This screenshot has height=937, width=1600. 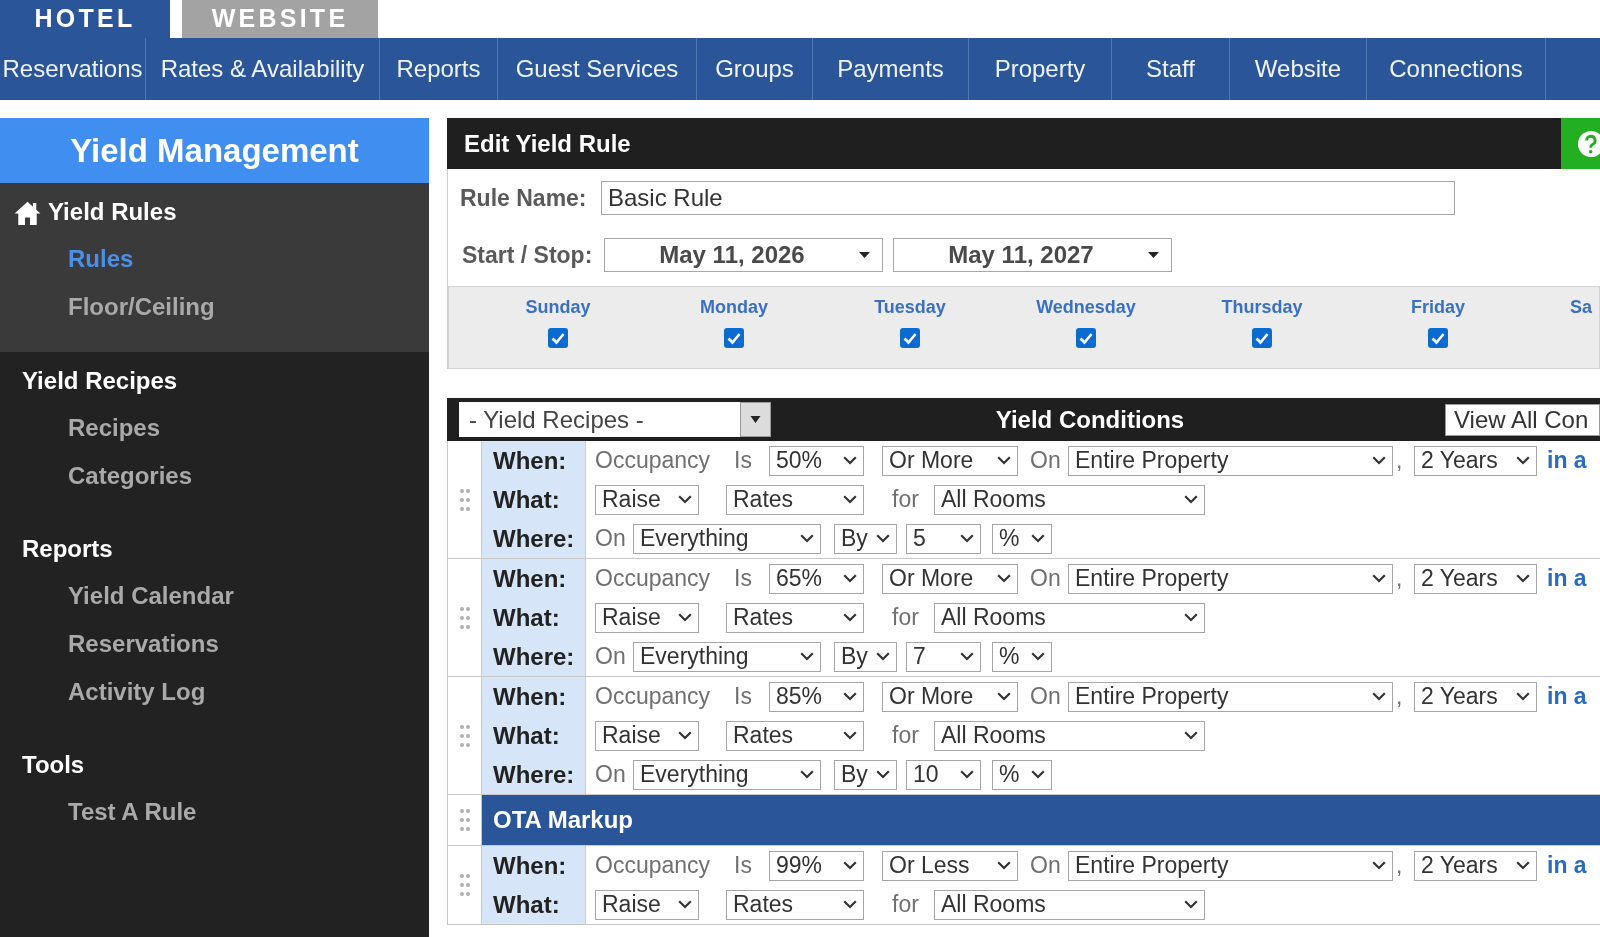 I want to click on sidebar-heading: Reports, so click(x=67, y=549).